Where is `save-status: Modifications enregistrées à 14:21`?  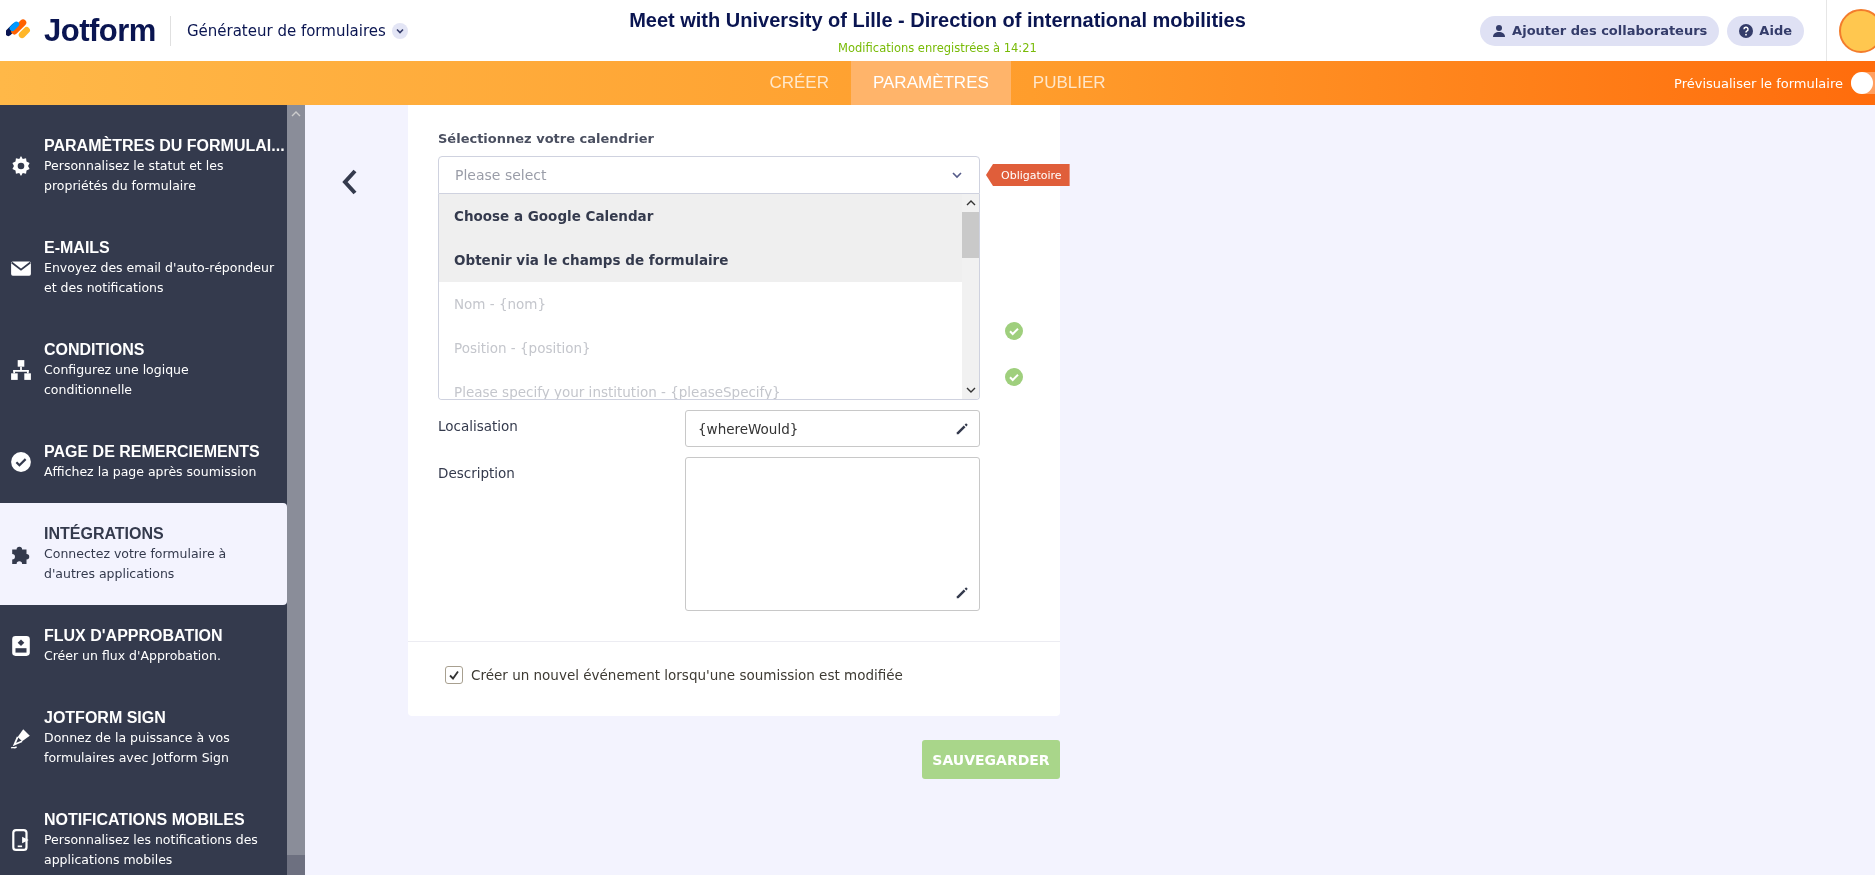 save-status: Modifications enregistrées à 14:21 is located at coordinates (937, 47).